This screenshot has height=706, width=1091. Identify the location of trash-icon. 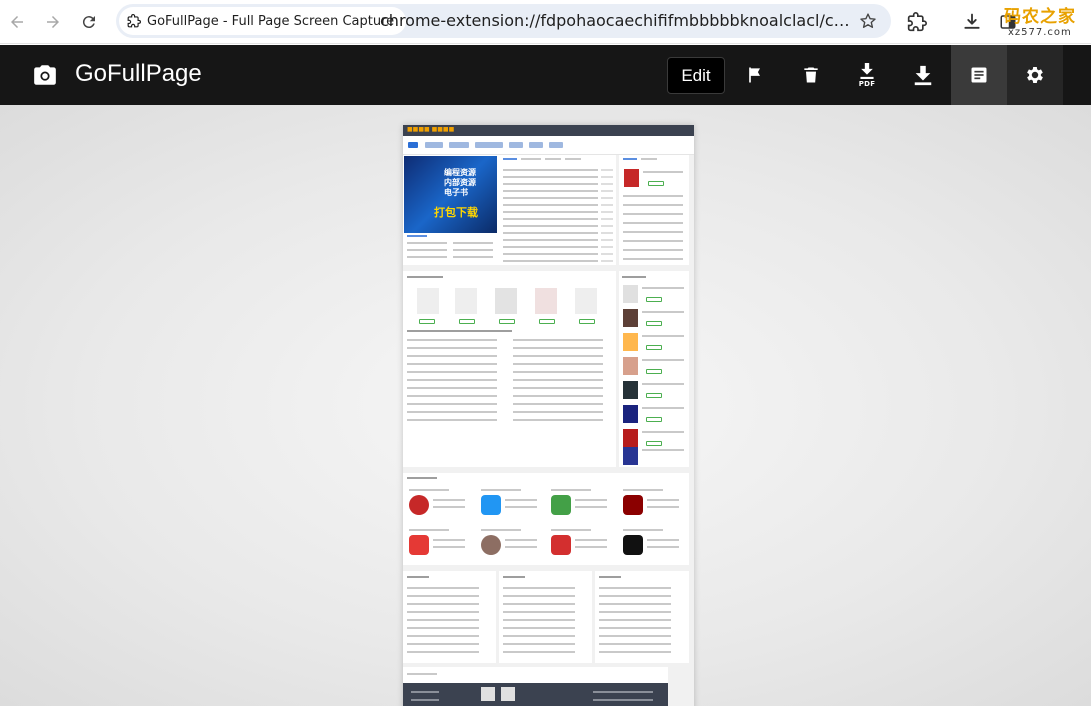
(811, 75).